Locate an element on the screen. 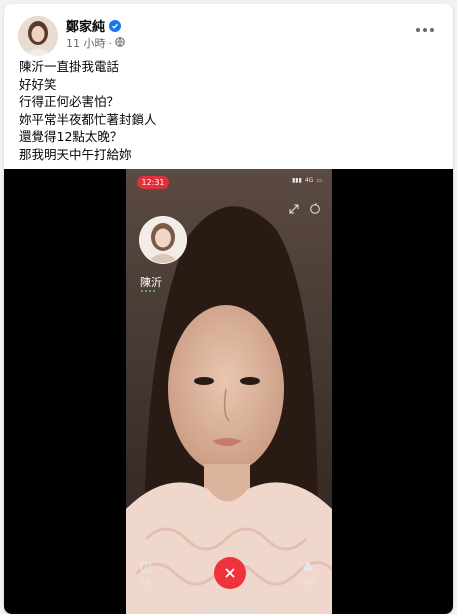 The width and height of the screenshot is (457, 614). end-call-button is located at coordinates (230, 573).